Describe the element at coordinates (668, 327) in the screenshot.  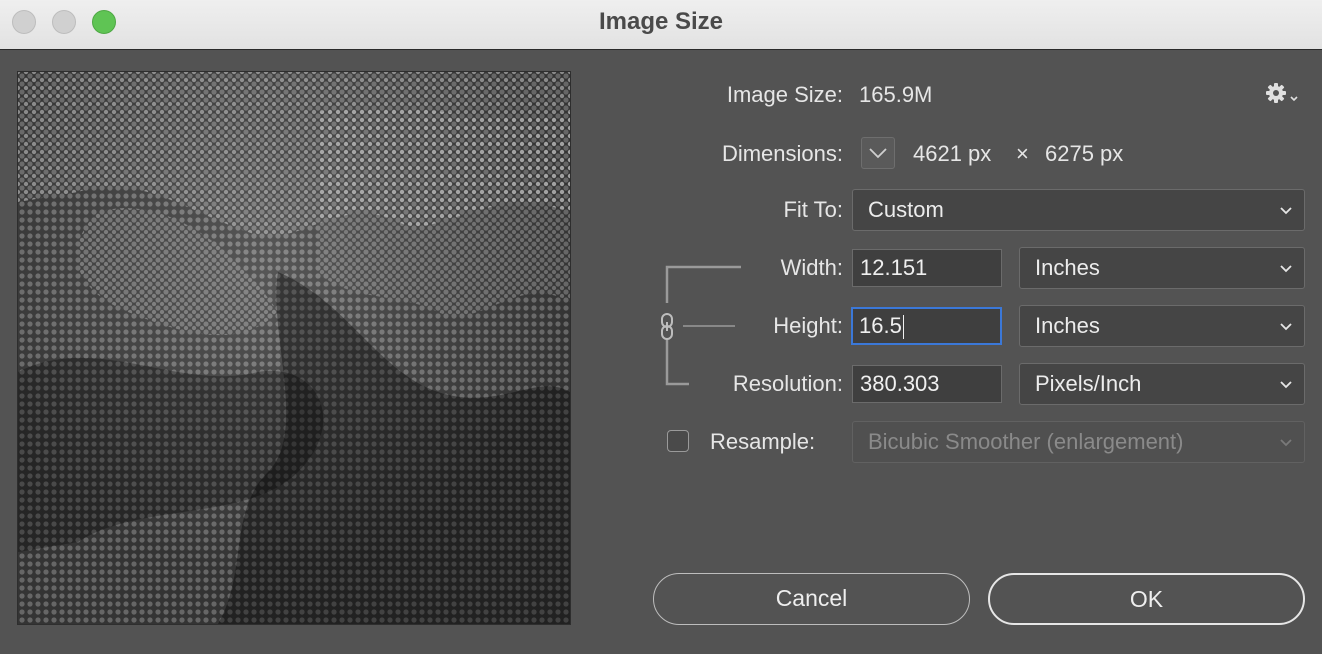
I see `chain-link-icon` at that location.